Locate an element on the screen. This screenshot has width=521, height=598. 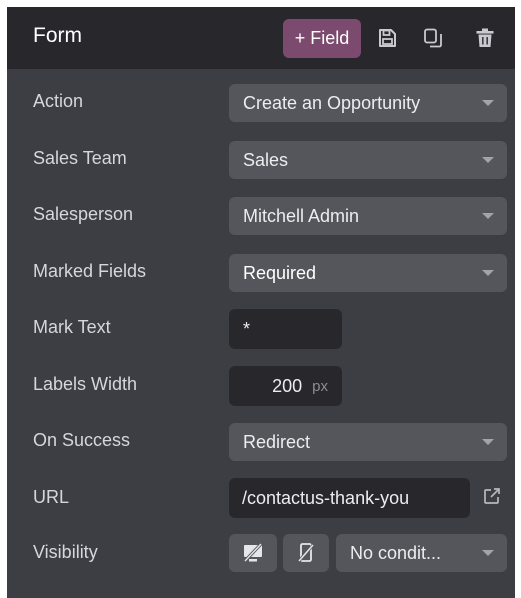
action-label: Action is located at coordinates (58, 101).